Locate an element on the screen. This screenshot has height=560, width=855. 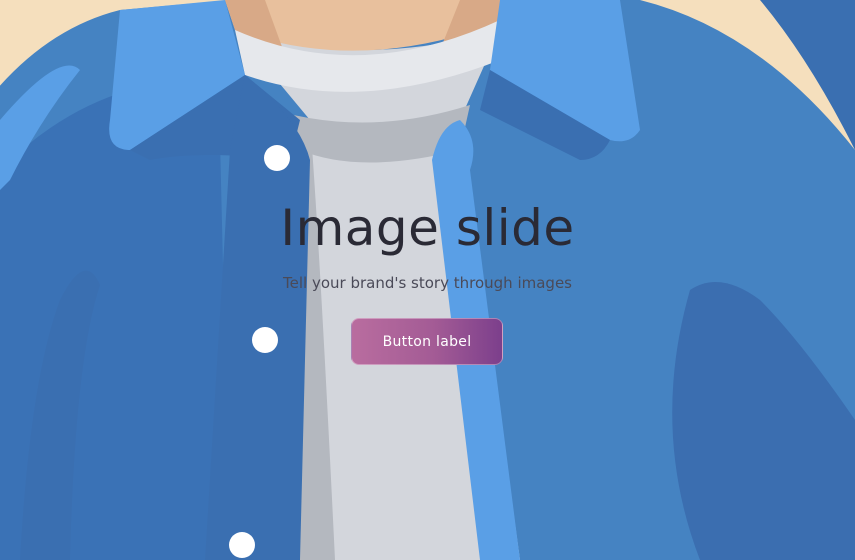
cta-button: Button label is located at coordinates (427, 341).